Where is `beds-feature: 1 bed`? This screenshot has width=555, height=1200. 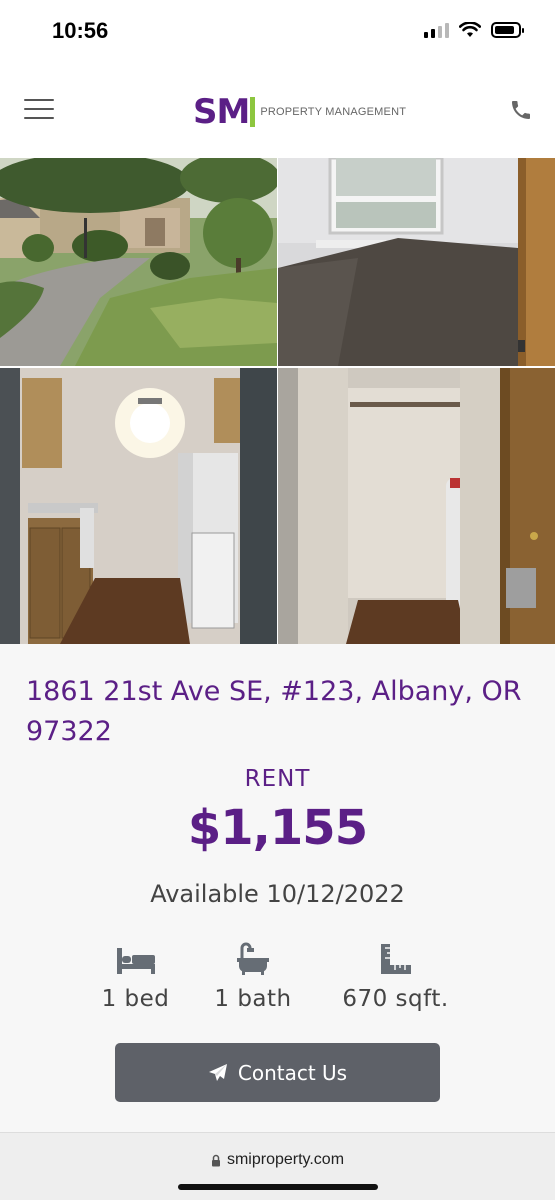 beds-feature: 1 bed is located at coordinates (135, 974).